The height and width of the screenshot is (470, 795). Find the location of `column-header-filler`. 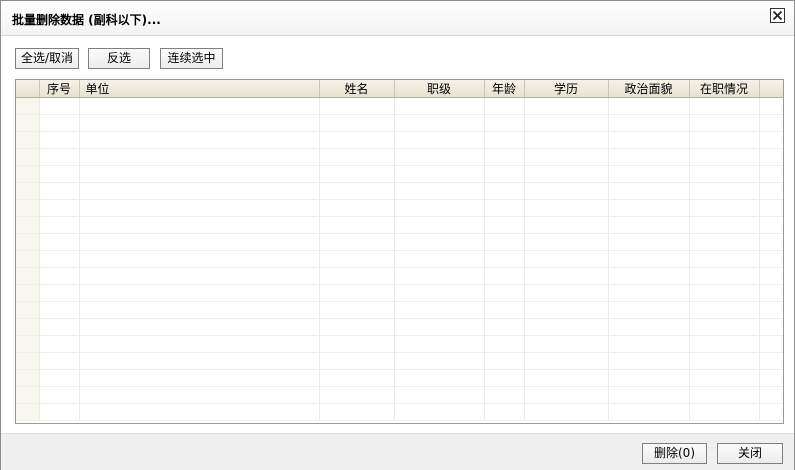

column-header-filler is located at coordinates (771, 89).